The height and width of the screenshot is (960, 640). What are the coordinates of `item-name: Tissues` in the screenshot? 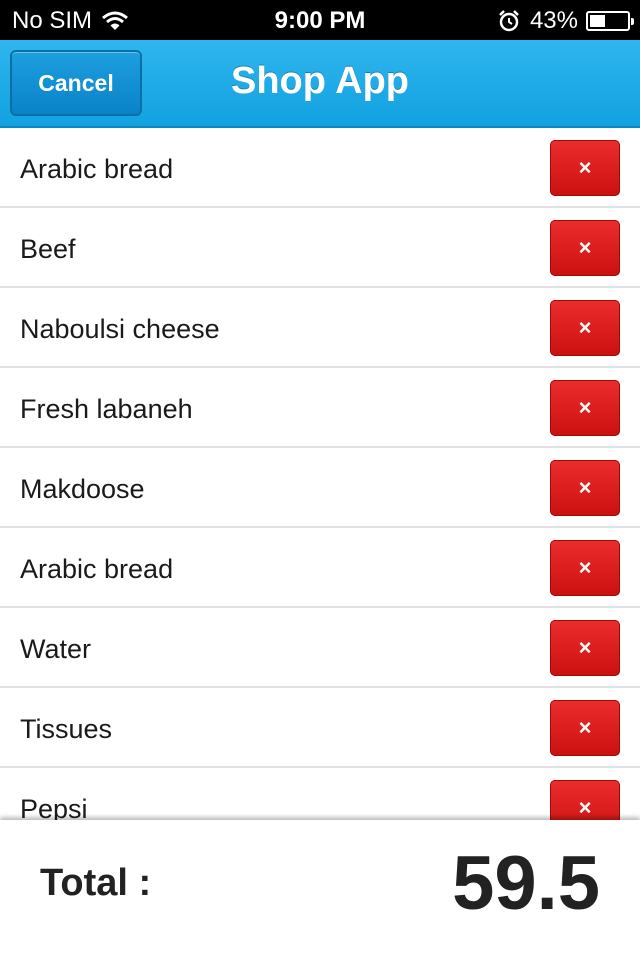 It's located at (66, 729).